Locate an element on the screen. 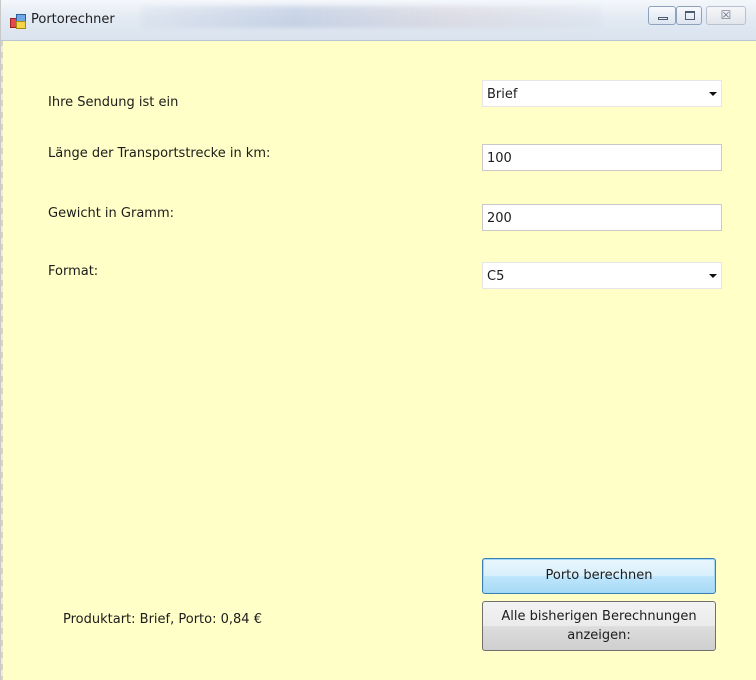 This screenshot has width=756, height=680. alle-berechnungen-label-line1: Alle bisherigen Berechnungen is located at coordinates (599, 616).